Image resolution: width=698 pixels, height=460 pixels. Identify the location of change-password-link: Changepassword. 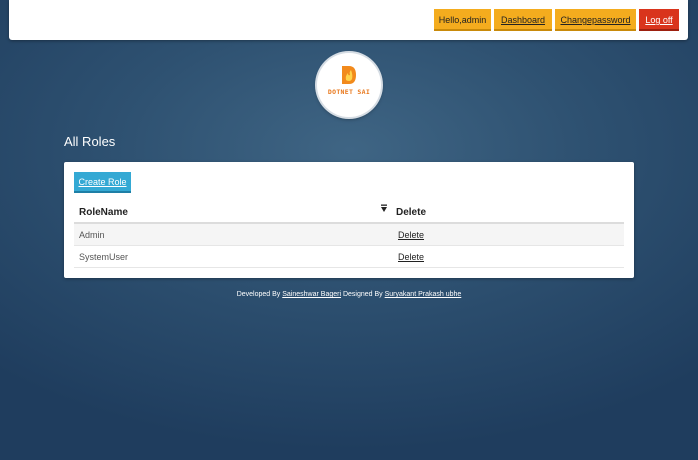
(595, 20).